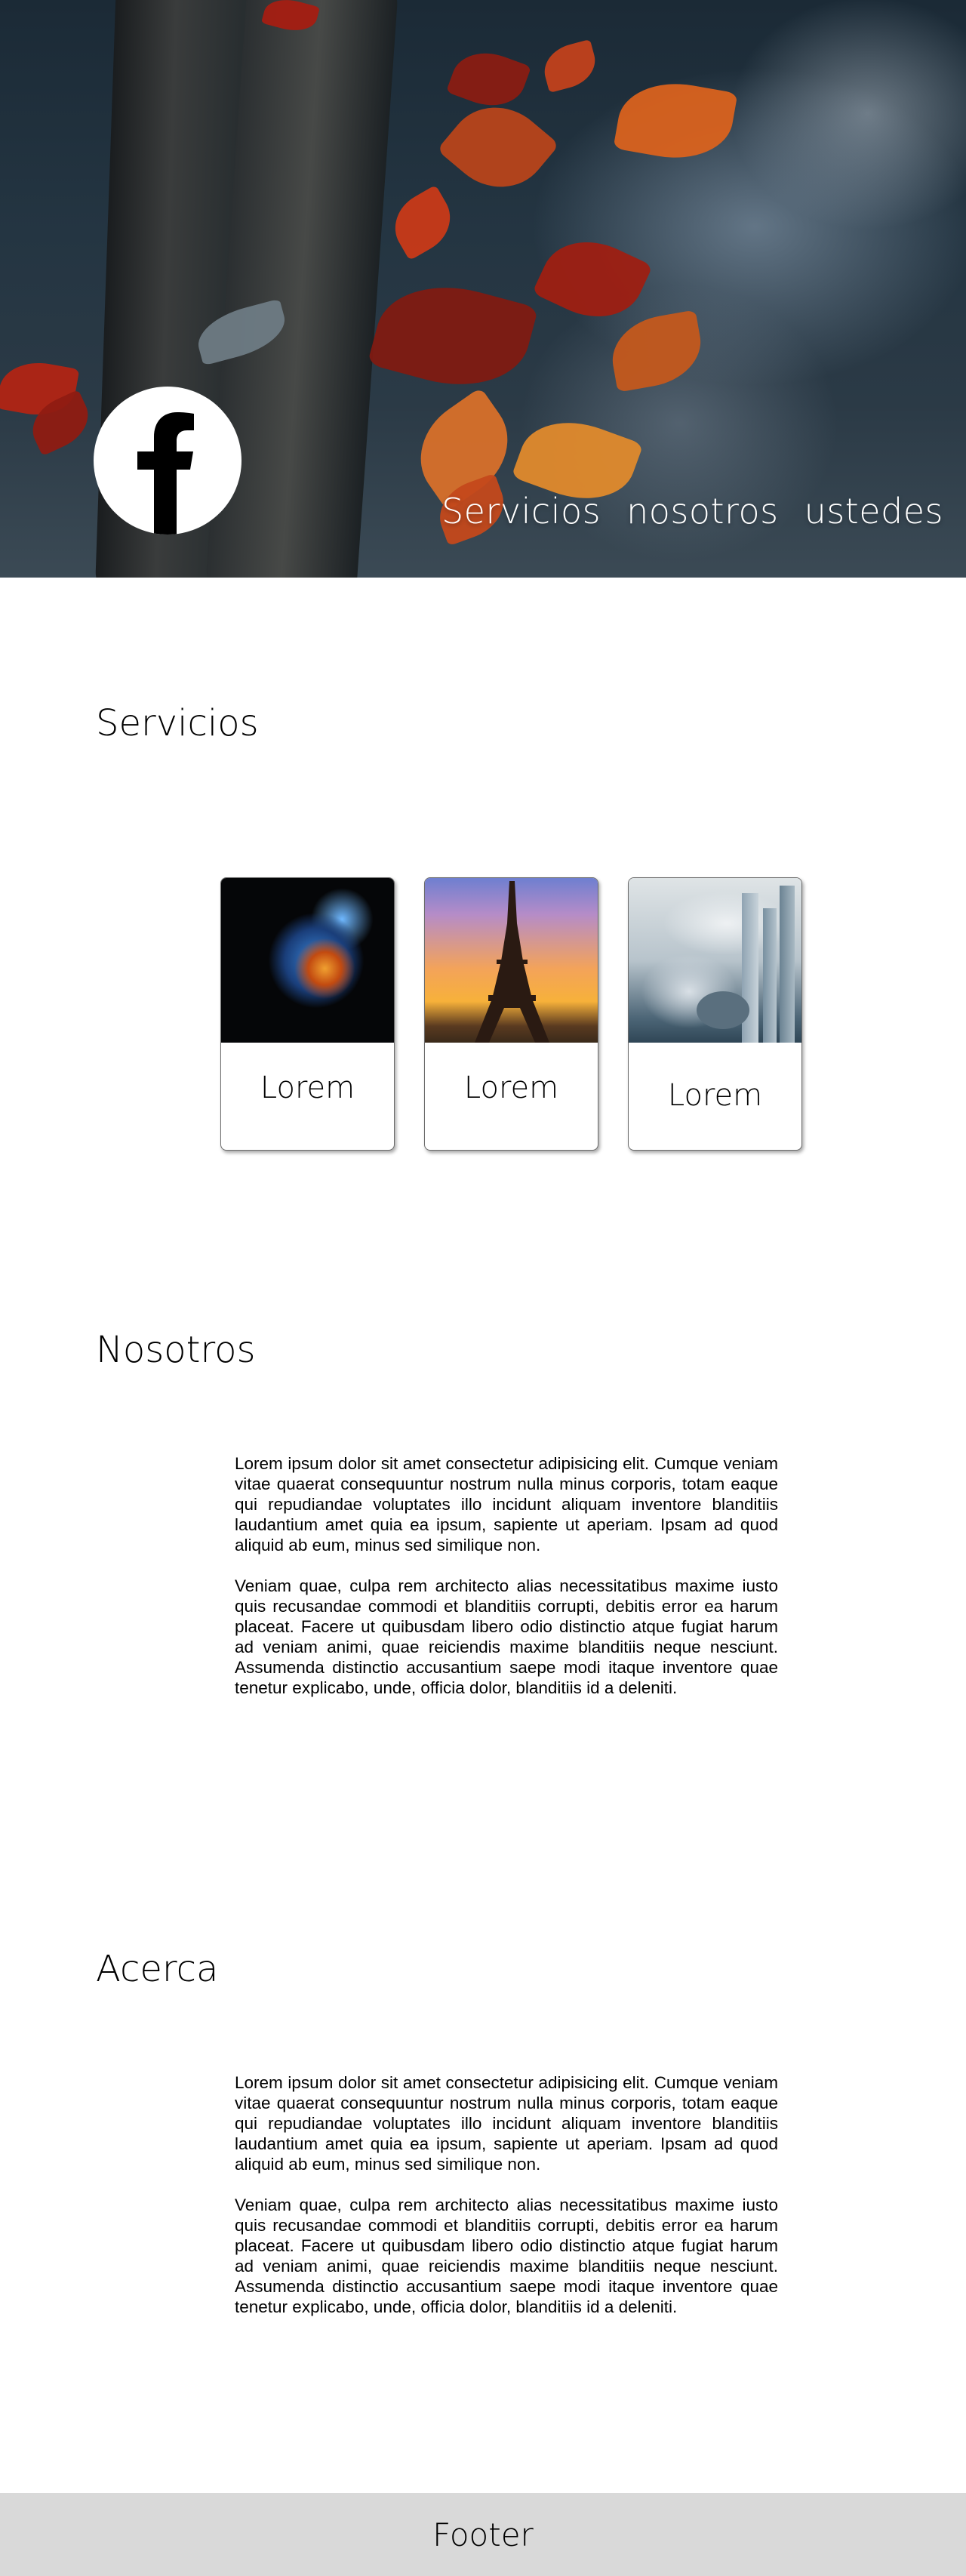  What do you see at coordinates (702, 511) in the screenshot?
I see `nav-link-nosotros: nosotros` at bounding box center [702, 511].